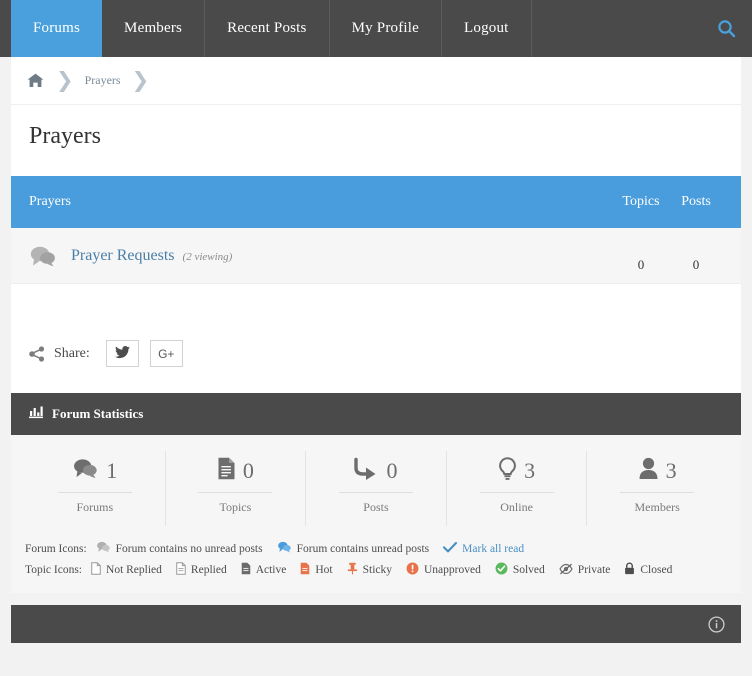 This screenshot has height=676, width=752. What do you see at coordinates (134, 570) in the screenshot?
I see `legend-not-replied-label: Not Replied` at bounding box center [134, 570].